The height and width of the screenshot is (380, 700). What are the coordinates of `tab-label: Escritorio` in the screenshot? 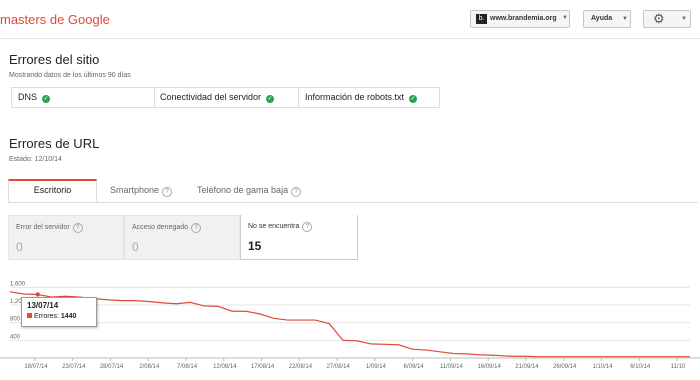 It's located at (52, 190).